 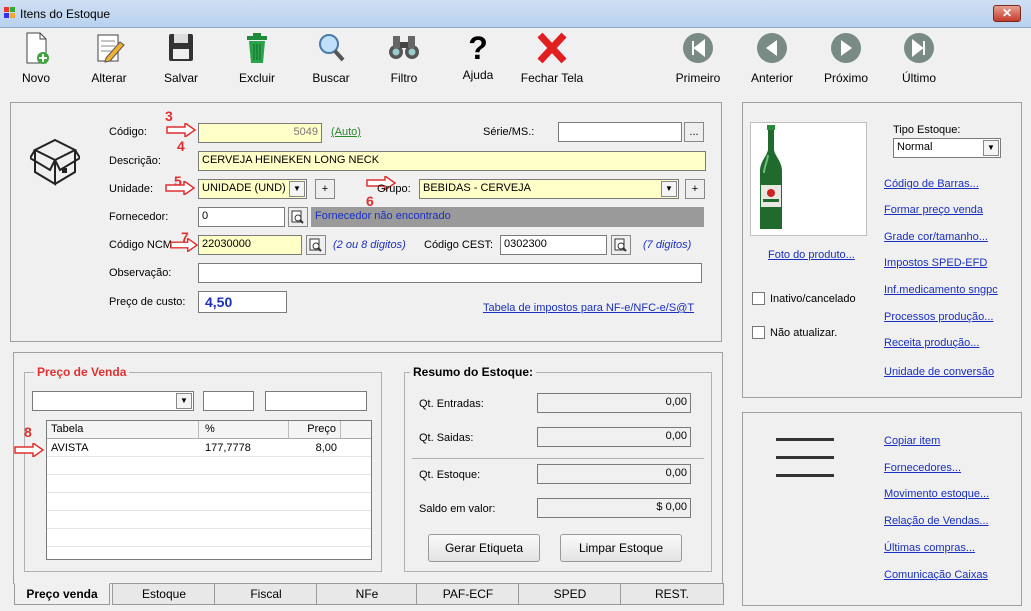 I want to click on unit-select: UNIDADE (UND) ▼, so click(x=252, y=189).